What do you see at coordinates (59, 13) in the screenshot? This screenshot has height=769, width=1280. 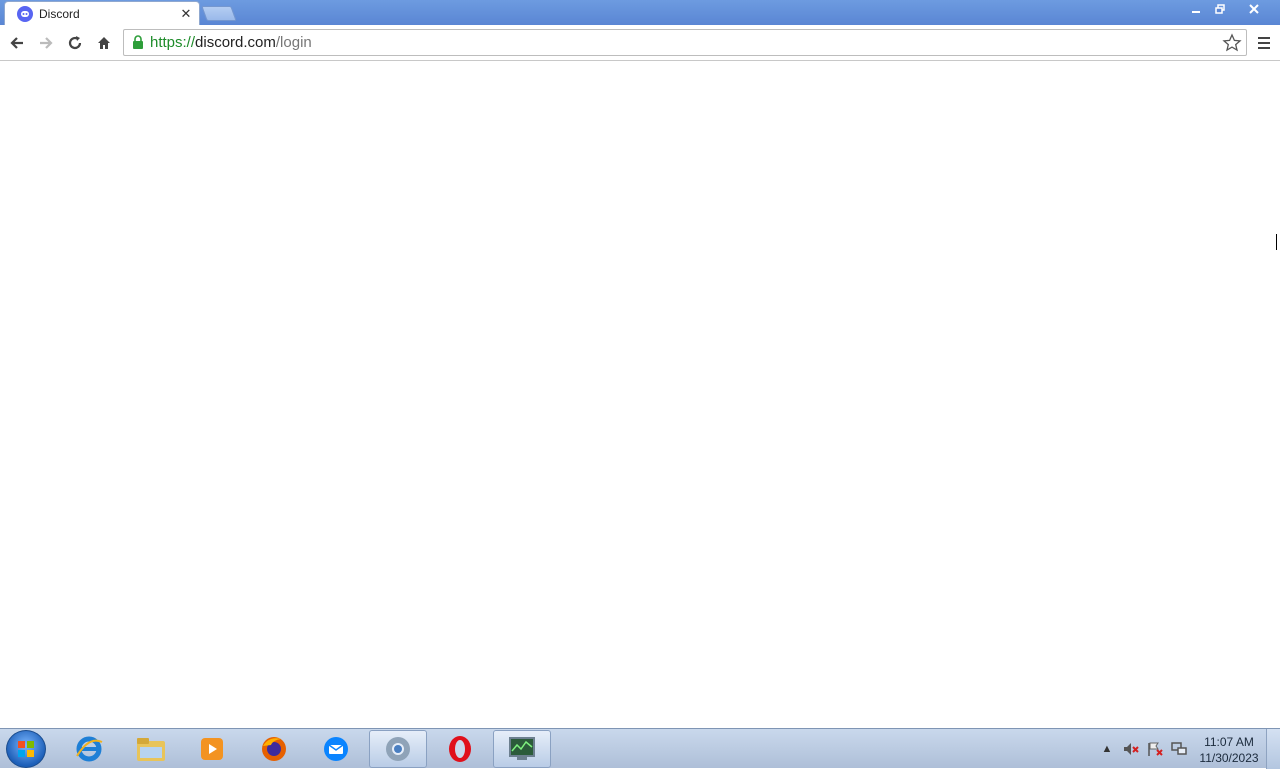 I see `tab-title: Discord` at bounding box center [59, 13].